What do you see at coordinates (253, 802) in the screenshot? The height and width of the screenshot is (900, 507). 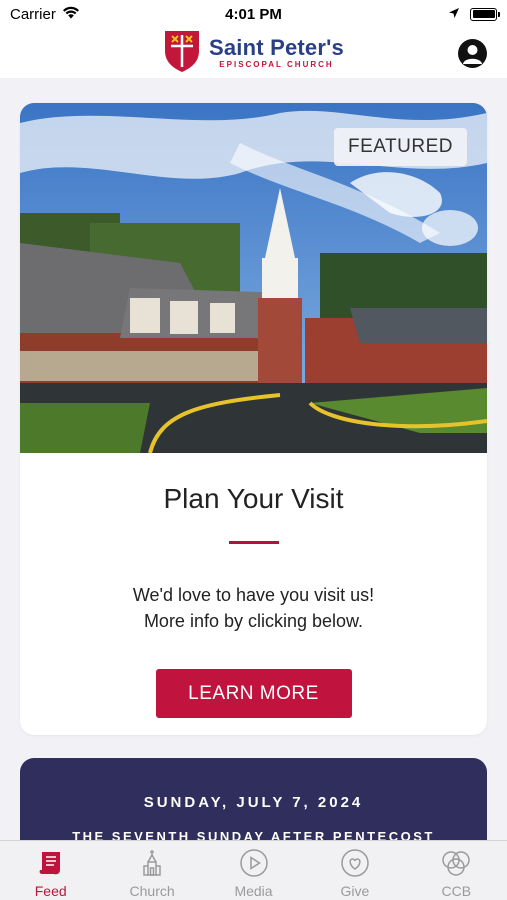 I see `date-label: SUNDAY, JULY 7, 2024` at bounding box center [253, 802].